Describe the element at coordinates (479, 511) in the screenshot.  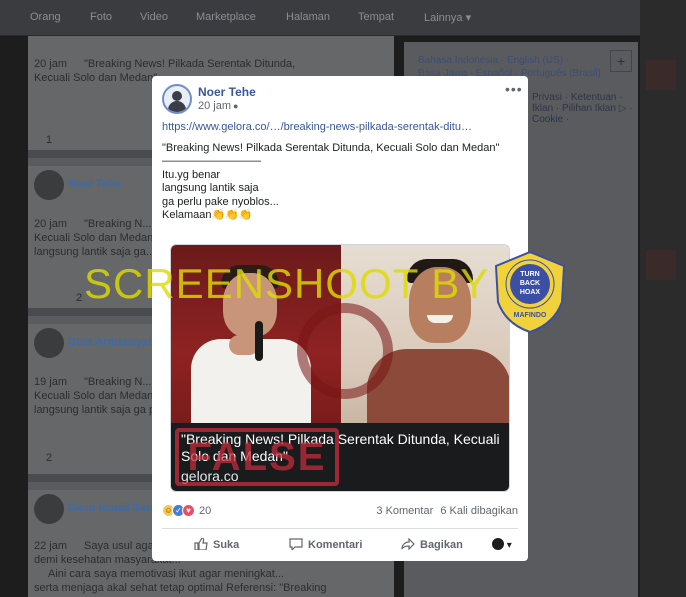
I see `share-count: 6 Kali dibagikan` at that location.